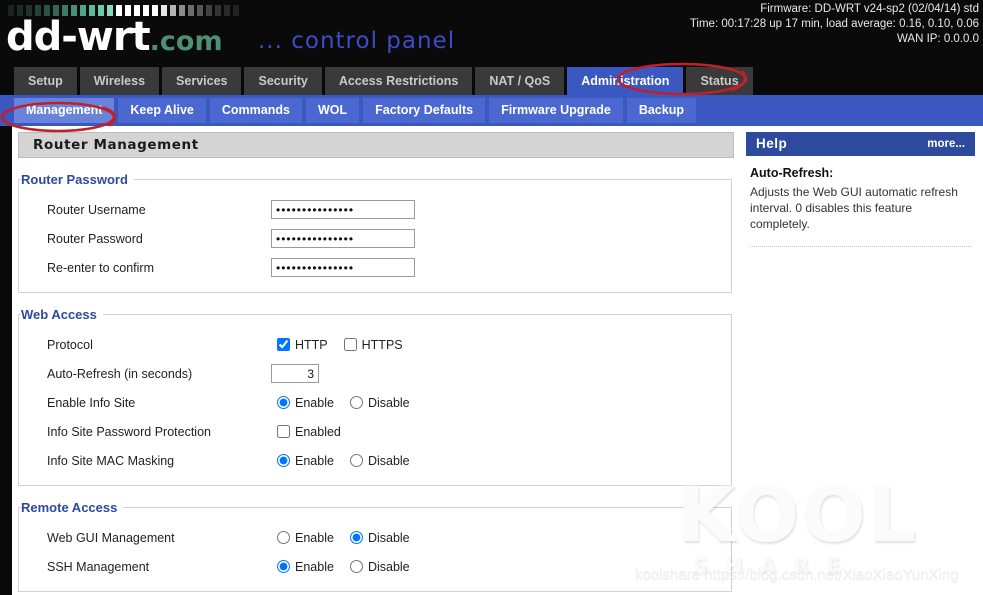 This screenshot has width=983, height=595. I want to click on subtab-firmware-upgrade: Firmware Upgrade, so click(556, 110).